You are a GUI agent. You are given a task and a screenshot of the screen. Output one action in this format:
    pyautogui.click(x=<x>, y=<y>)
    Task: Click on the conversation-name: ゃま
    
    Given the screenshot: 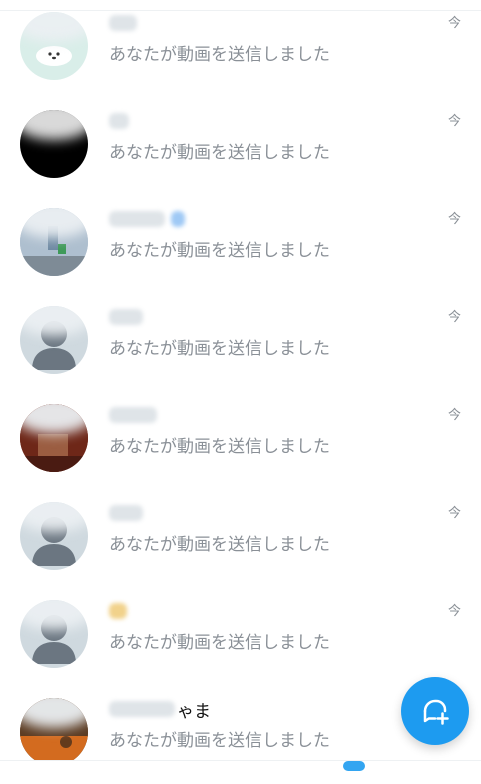 What is the action you would take?
    pyautogui.click(x=160, y=710)
    